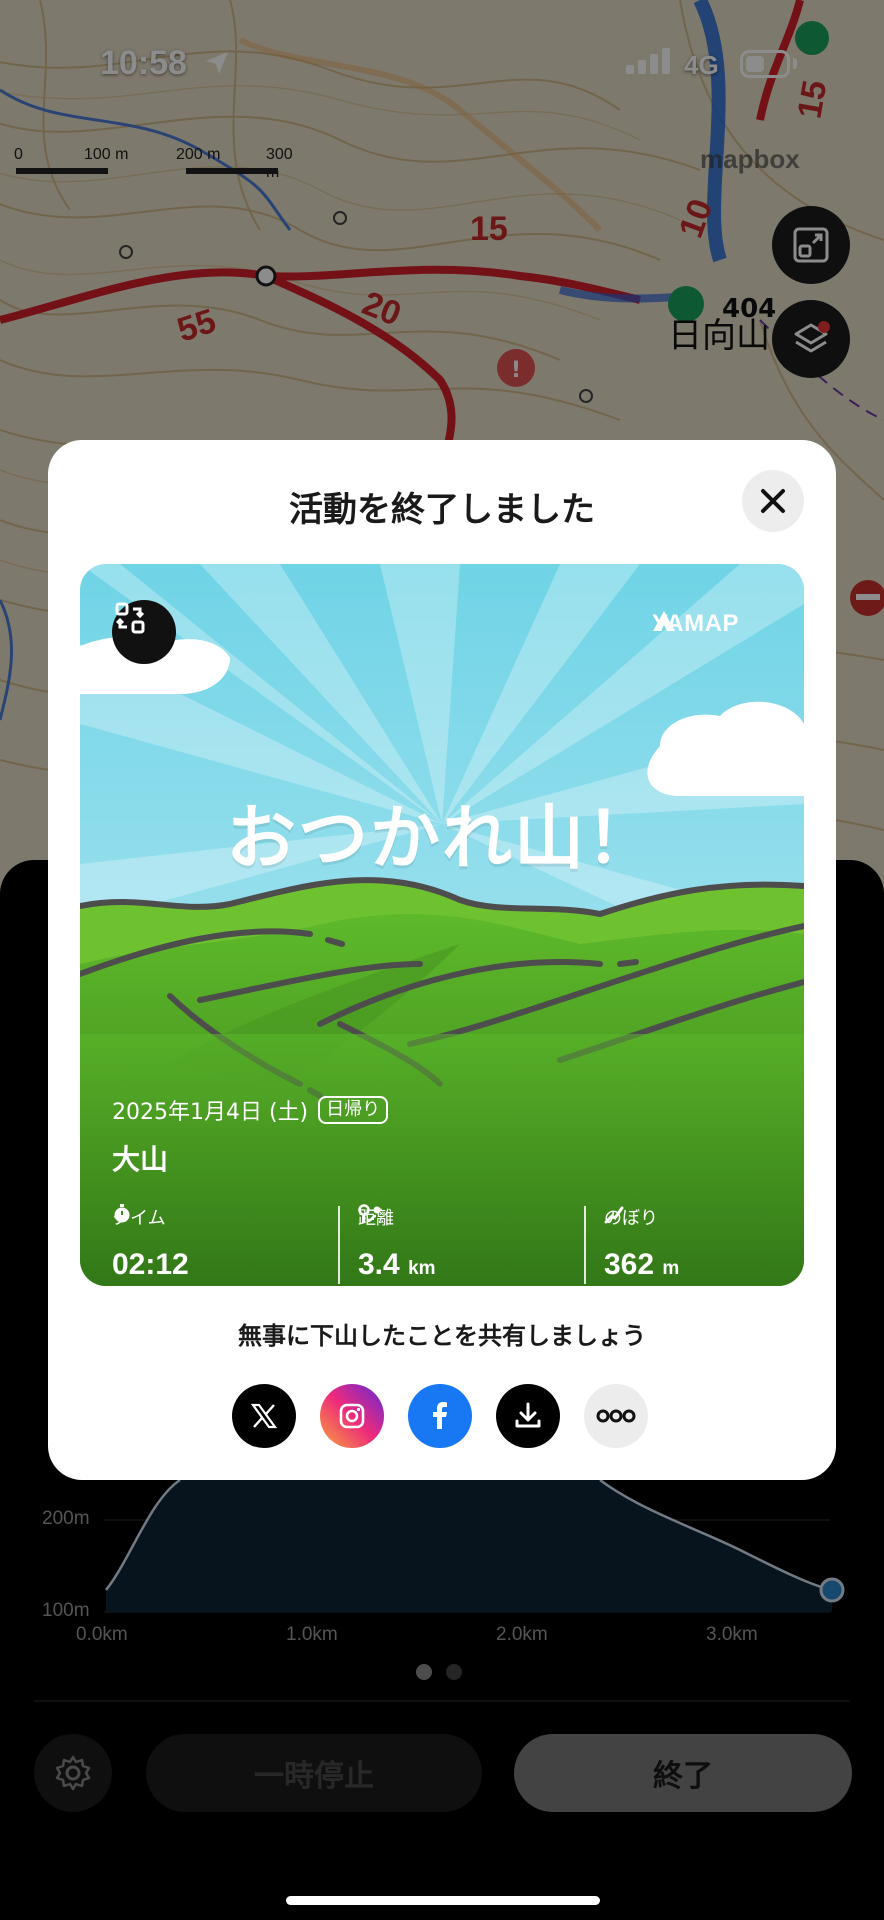 This screenshot has width=884, height=1920. I want to click on route-pin-icon, so click(369, 1213).